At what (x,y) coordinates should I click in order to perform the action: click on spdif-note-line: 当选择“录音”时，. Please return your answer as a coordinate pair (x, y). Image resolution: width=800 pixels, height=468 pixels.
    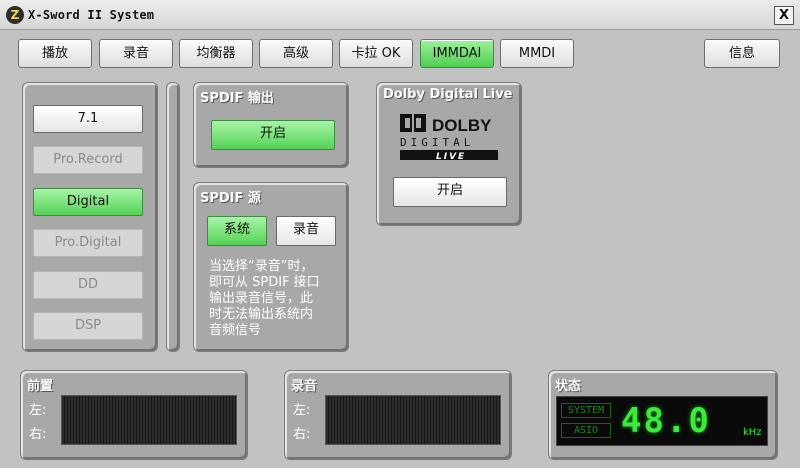
    Looking at the image, I should click on (261, 266).